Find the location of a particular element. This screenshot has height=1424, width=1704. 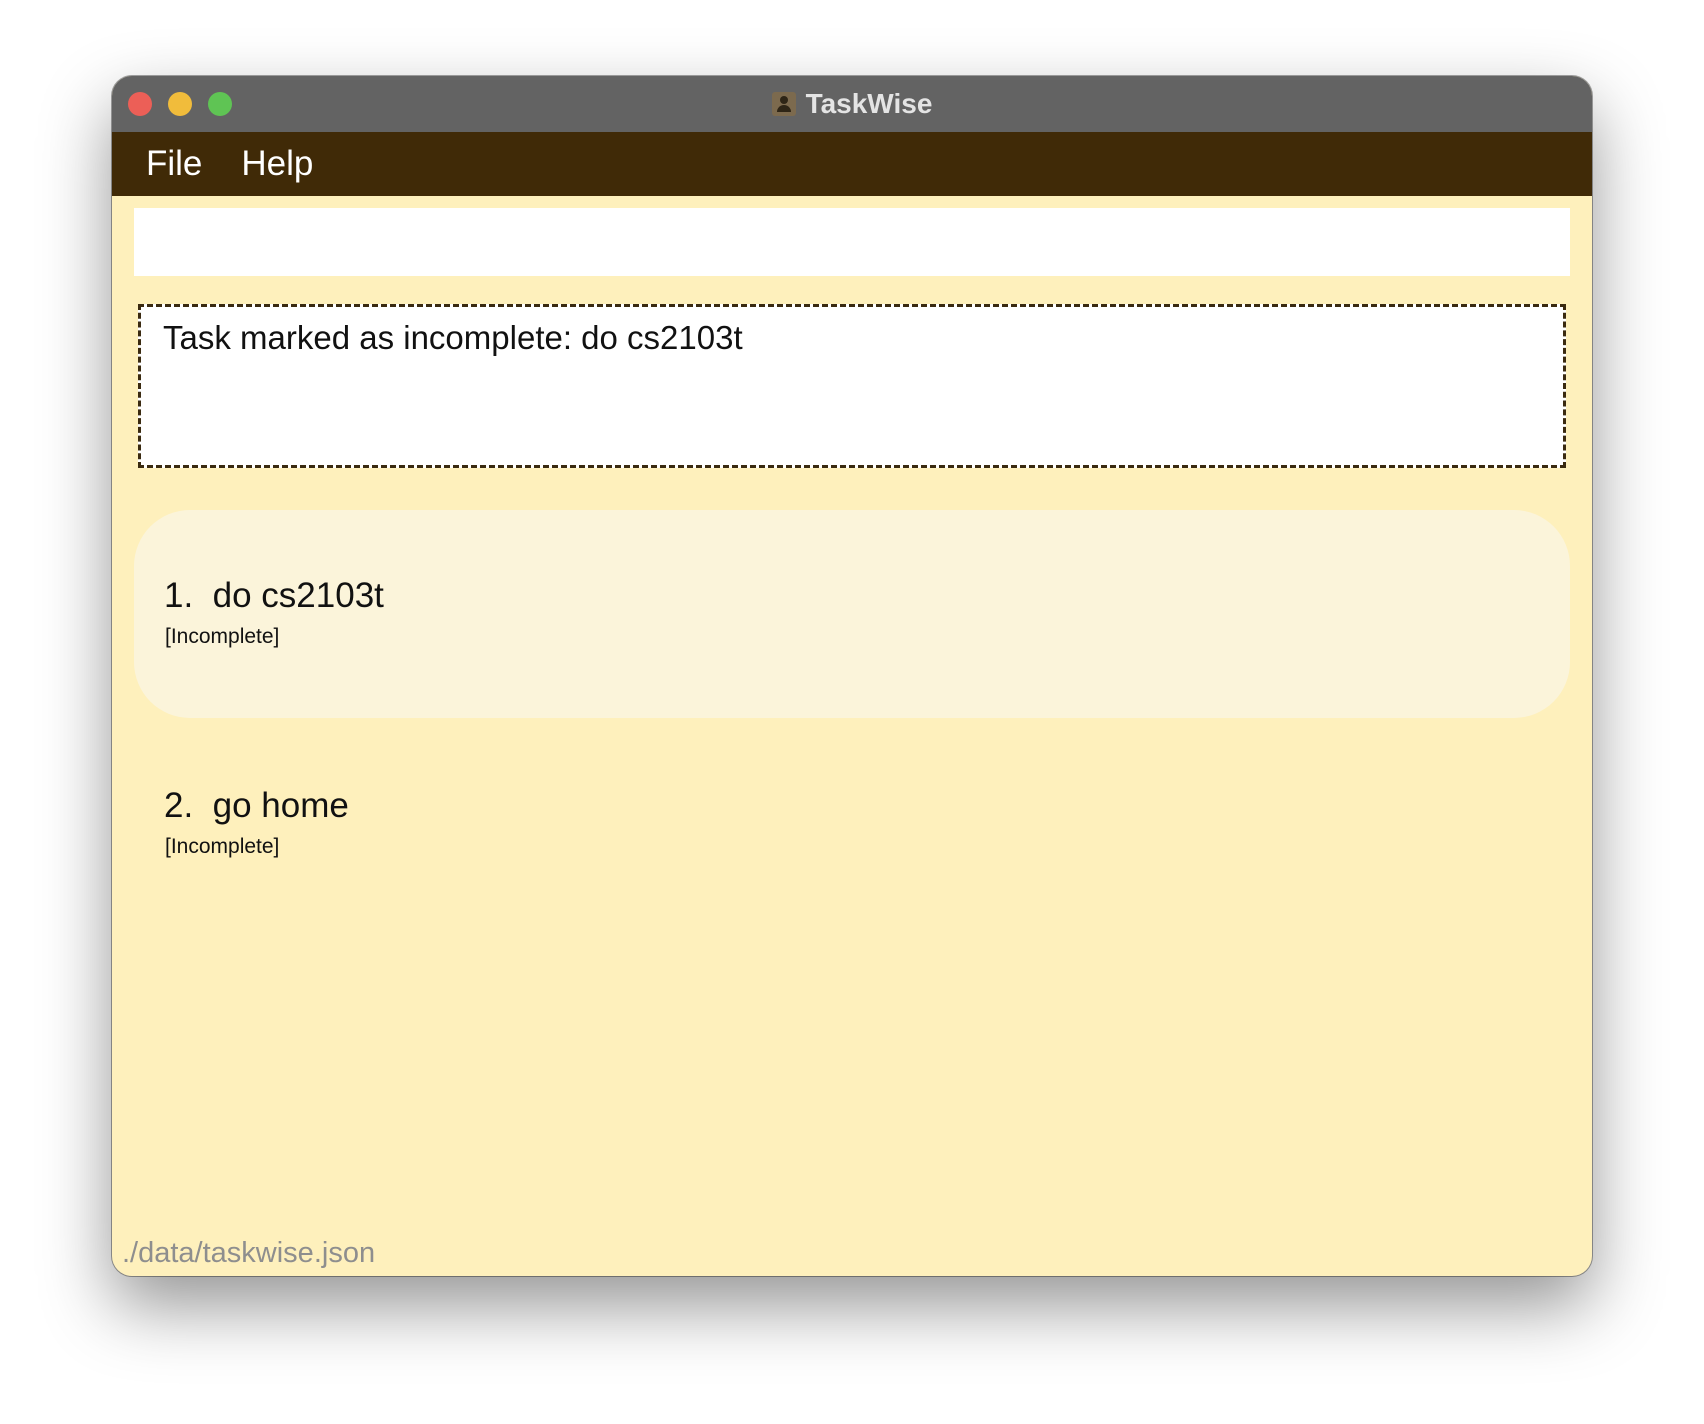

task-title: 1. do cs2103t is located at coordinates (274, 596).